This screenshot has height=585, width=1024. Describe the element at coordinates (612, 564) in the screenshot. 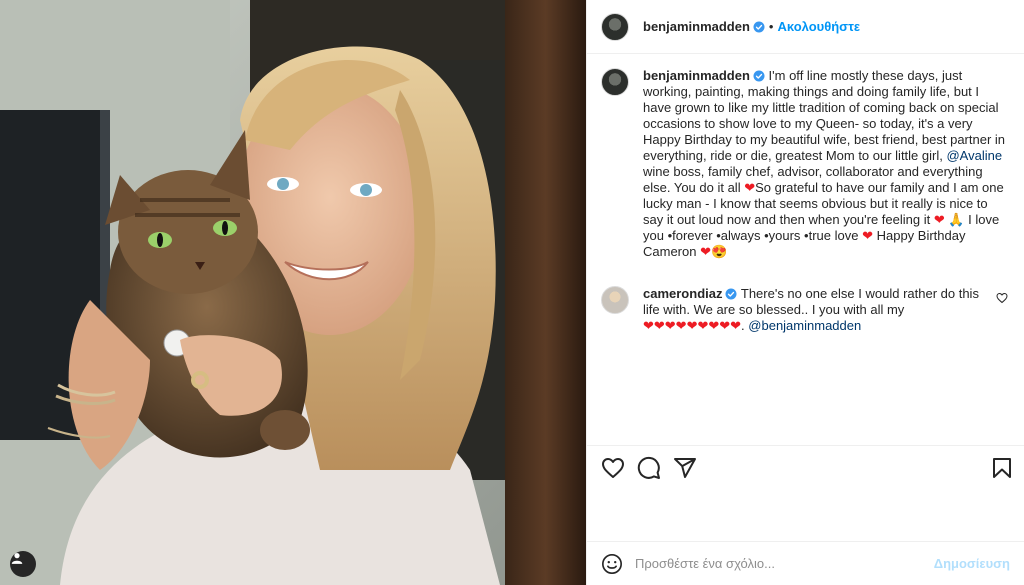

I see `smiley-icon` at that location.